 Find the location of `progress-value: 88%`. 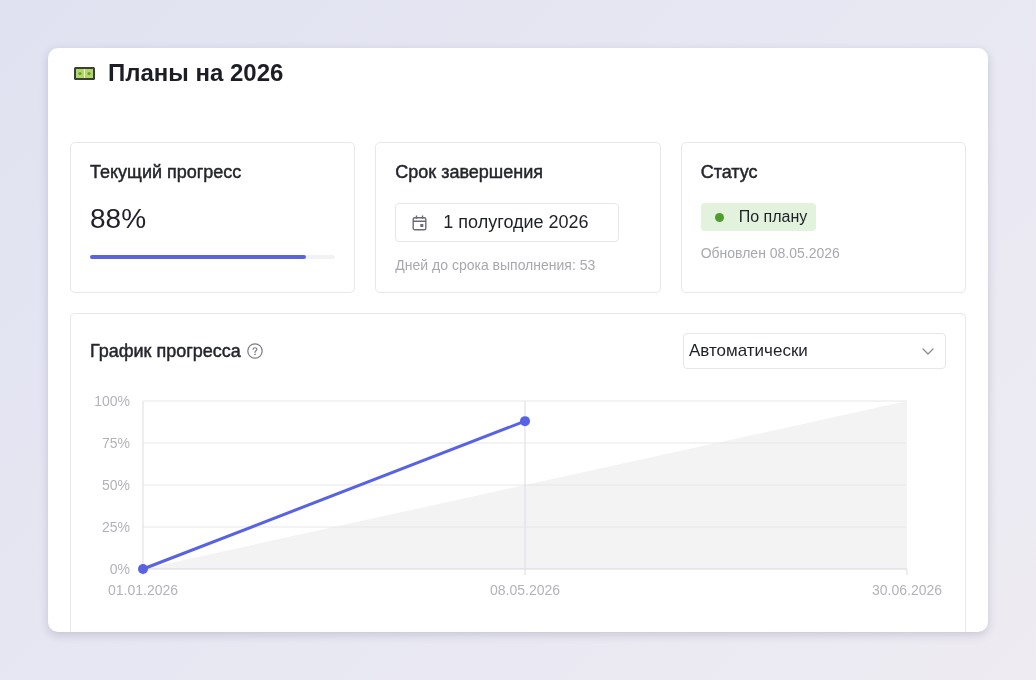

progress-value: 88% is located at coordinates (118, 219).